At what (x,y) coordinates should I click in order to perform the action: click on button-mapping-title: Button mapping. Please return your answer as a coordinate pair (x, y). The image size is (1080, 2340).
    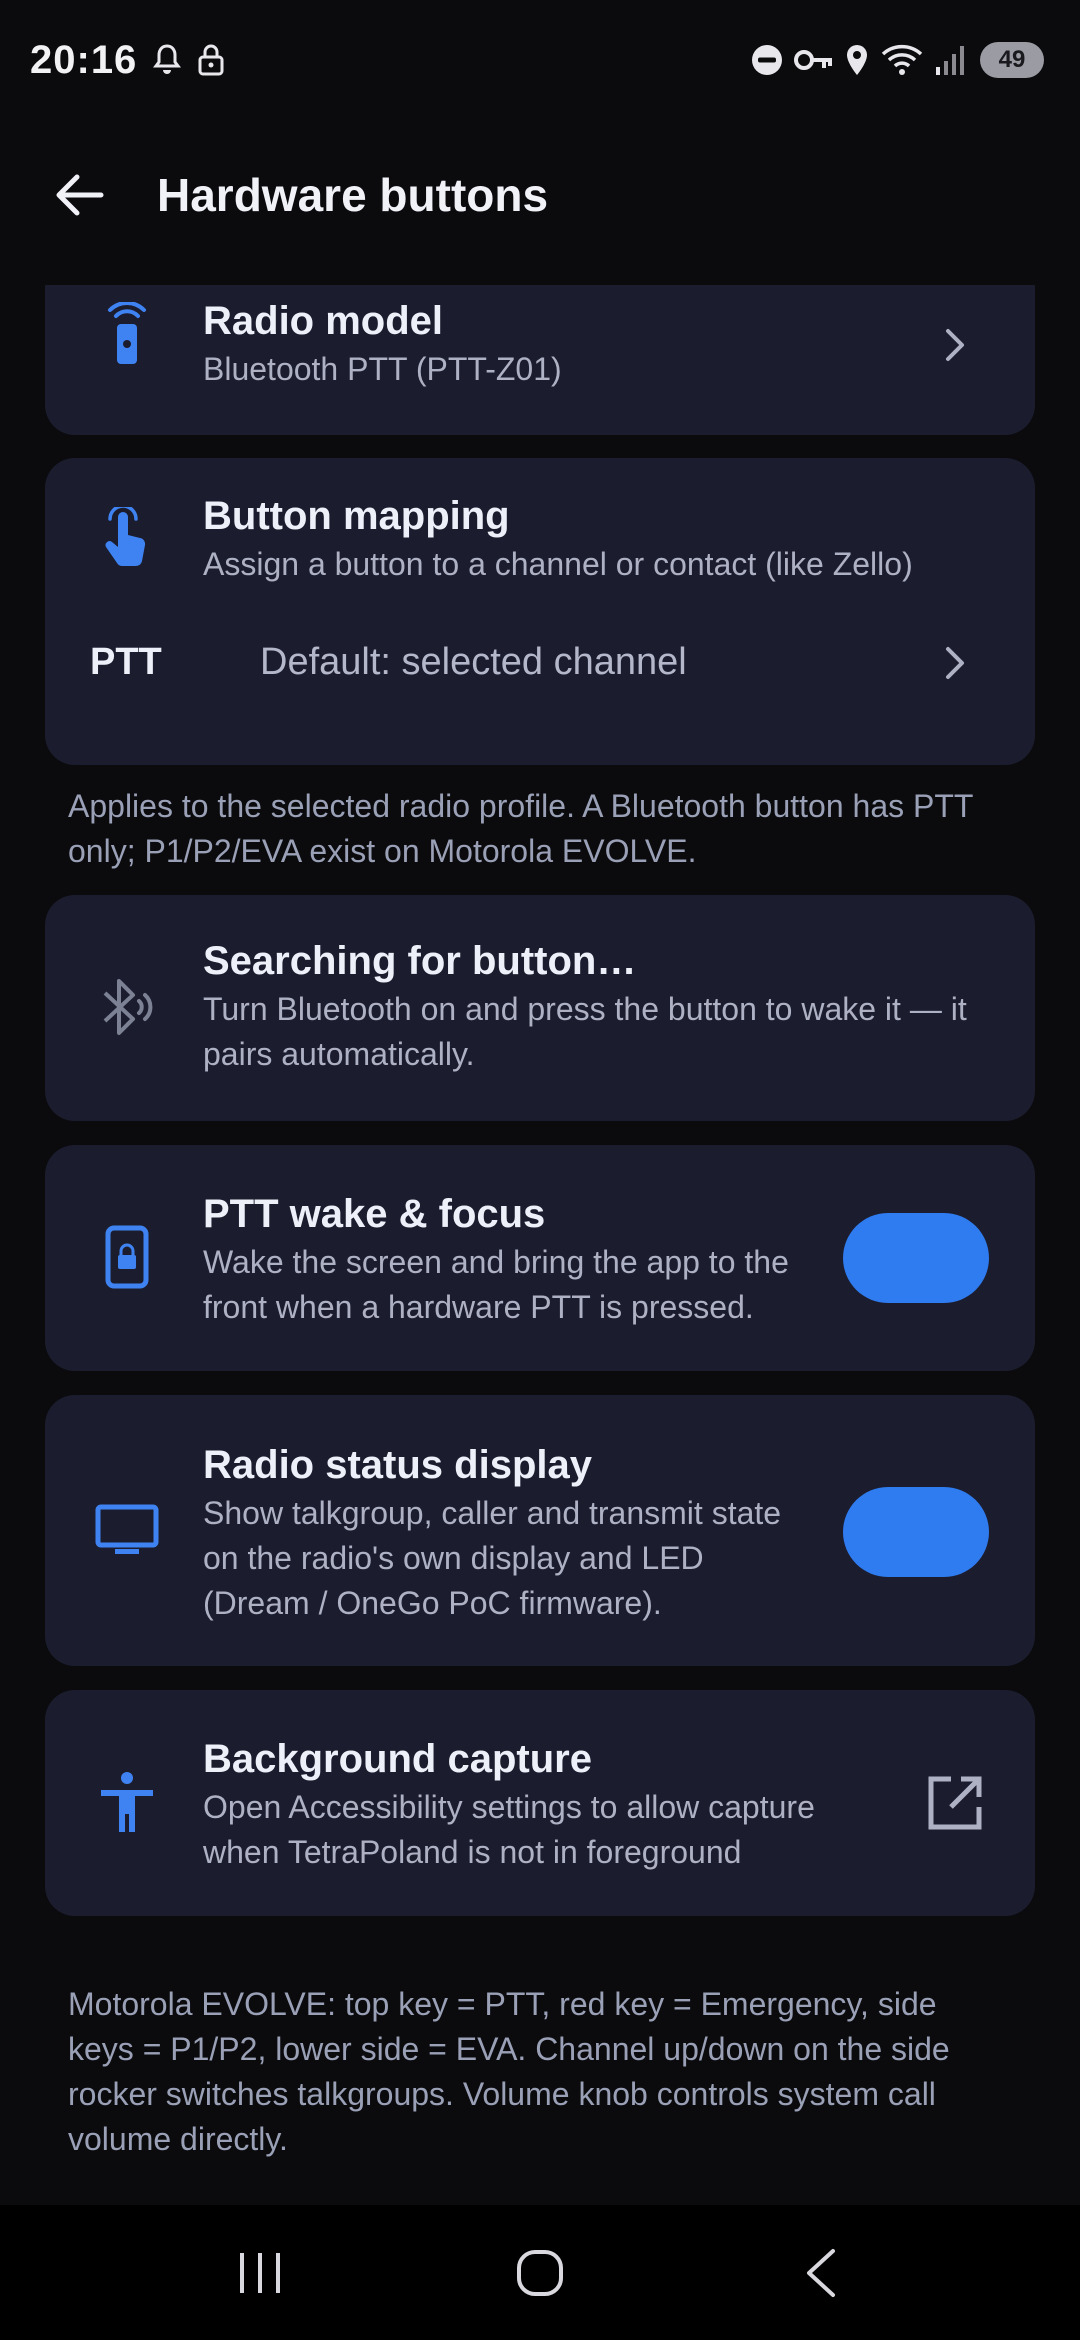
    Looking at the image, I should click on (356, 516).